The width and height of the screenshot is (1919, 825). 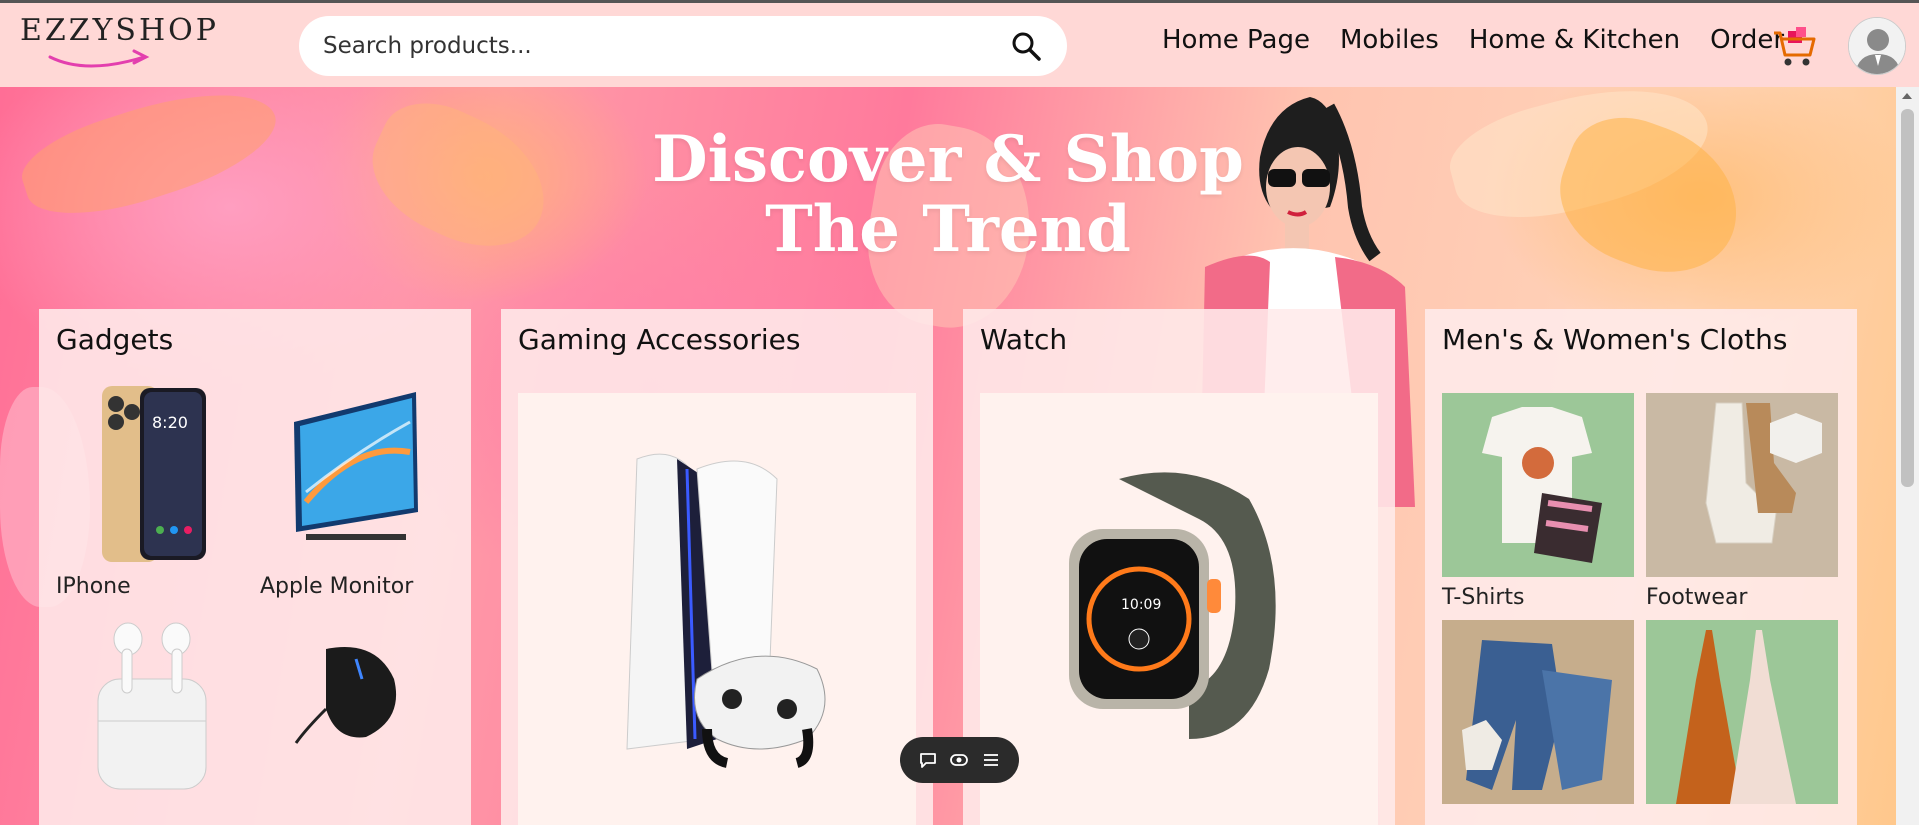 What do you see at coordinates (170, 422) in the screenshot?
I see `svg-text: 8:20` at bounding box center [170, 422].